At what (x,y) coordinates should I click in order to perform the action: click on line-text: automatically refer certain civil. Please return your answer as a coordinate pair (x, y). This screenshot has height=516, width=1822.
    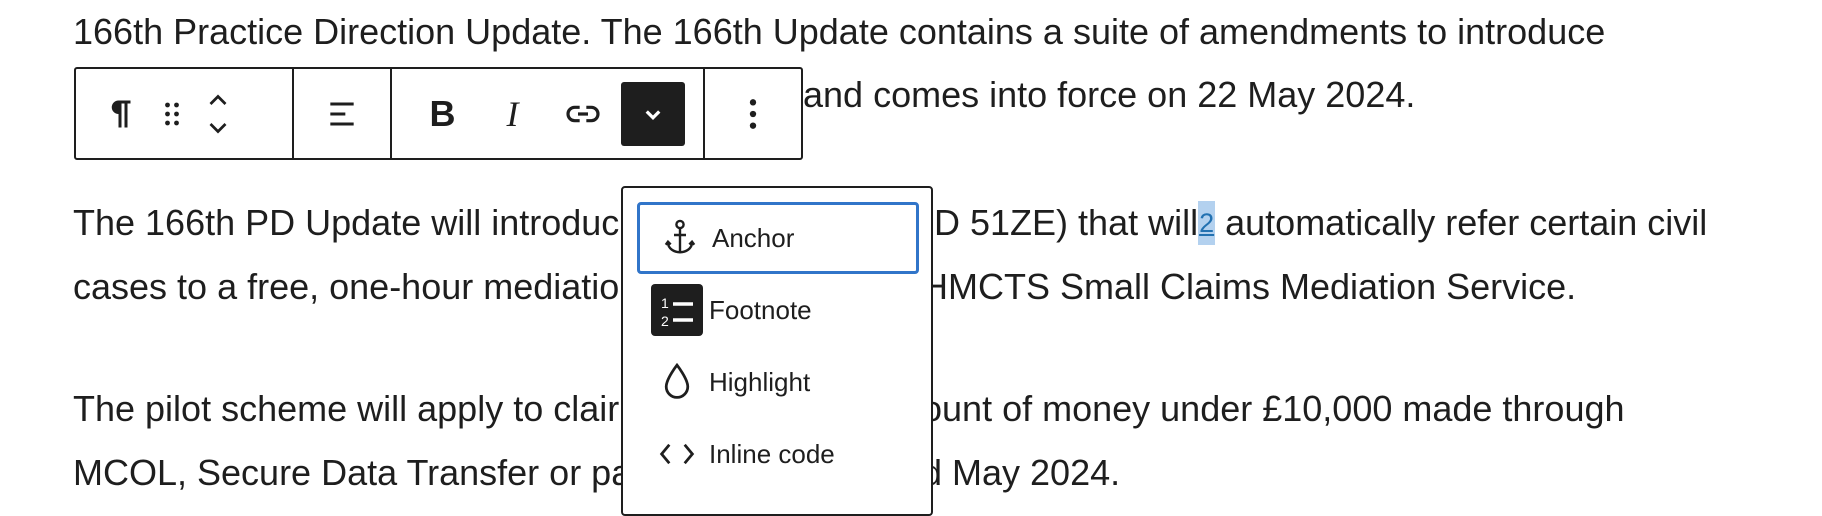
    Looking at the image, I should click on (1461, 222).